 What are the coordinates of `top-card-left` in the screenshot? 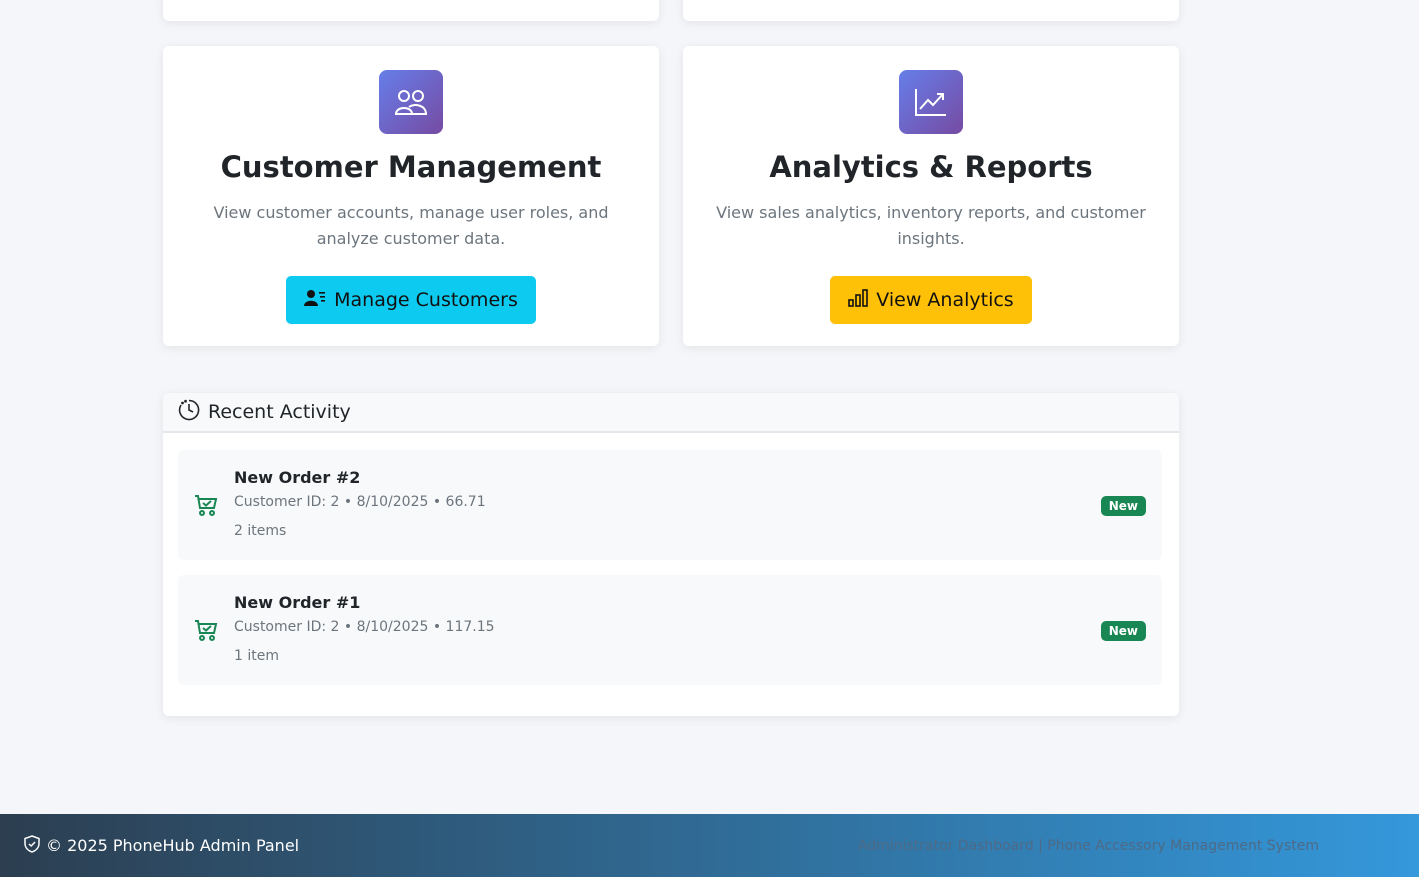 It's located at (411, 10).